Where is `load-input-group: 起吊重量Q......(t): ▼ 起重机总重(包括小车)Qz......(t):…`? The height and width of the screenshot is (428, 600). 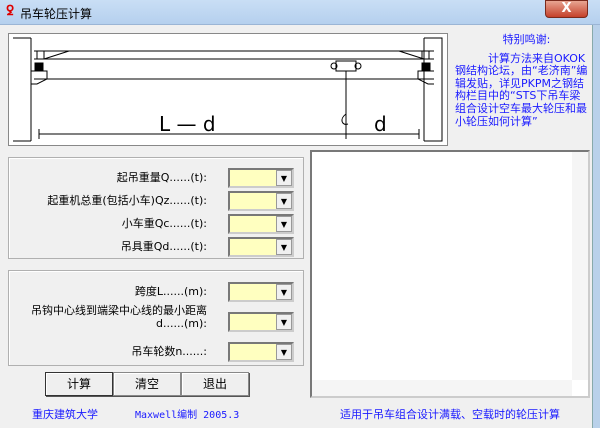
load-input-group: 起吊重量Q......(t): ▼ 起重机总重(包括小车)Qz......(t):… is located at coordinates (156, 208).